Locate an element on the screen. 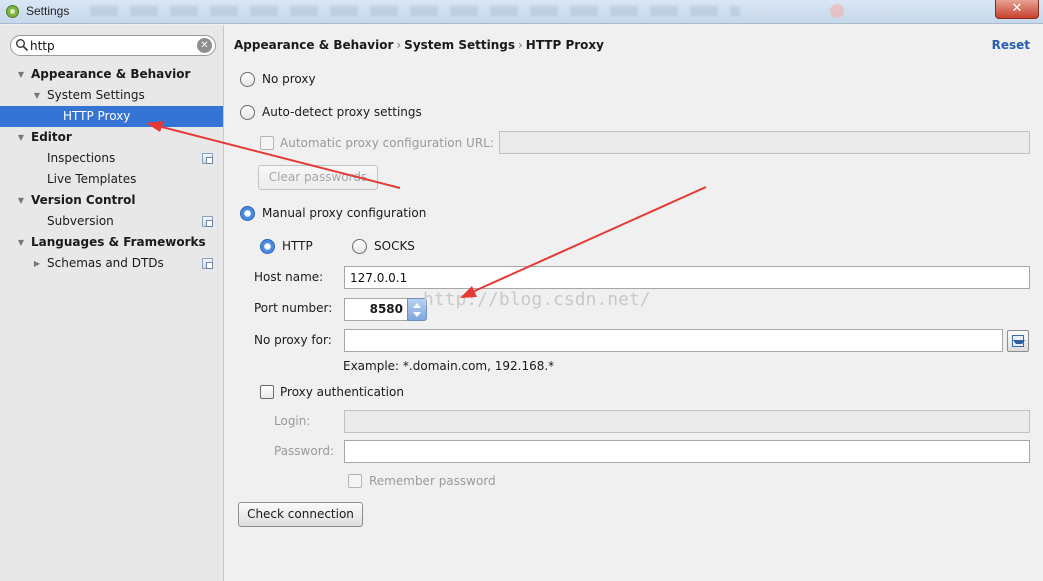 The height and width of the screenshot is (581, 1043). tree-node-label: Schemas and DTDs is located at coordinates (105, 263).